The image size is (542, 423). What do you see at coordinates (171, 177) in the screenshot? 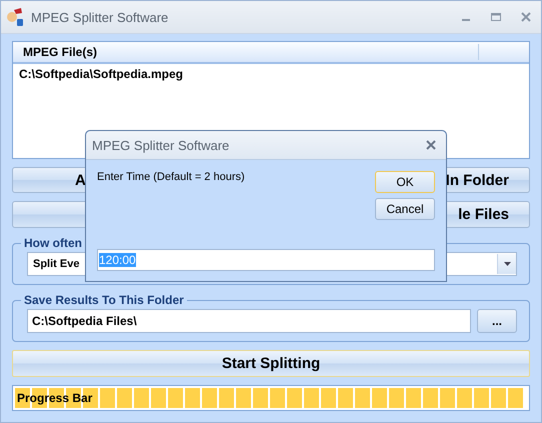
I see `prompt-text: Enter Time (Default = 2 hours)` at bounding box center [171, 177].